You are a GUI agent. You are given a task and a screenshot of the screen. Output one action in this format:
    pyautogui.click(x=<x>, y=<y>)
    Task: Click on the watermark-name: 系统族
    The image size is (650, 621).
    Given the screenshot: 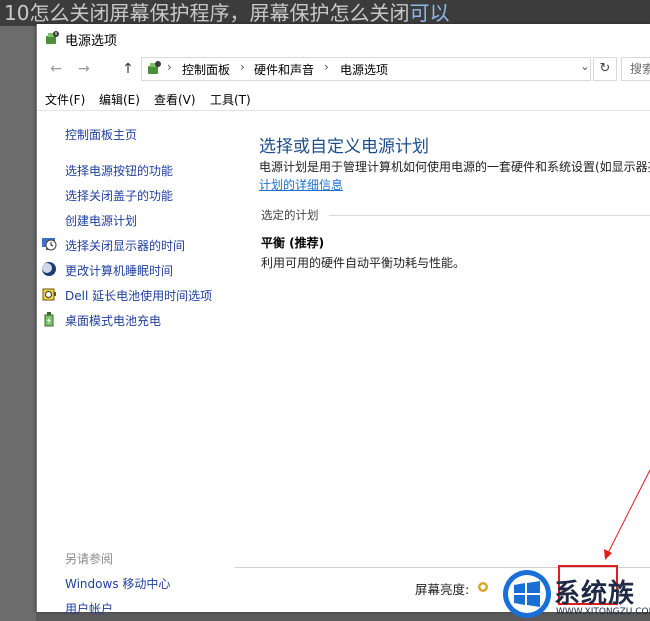 What is the action you would take?
    pyautogui.click(x=595, y=594)
    